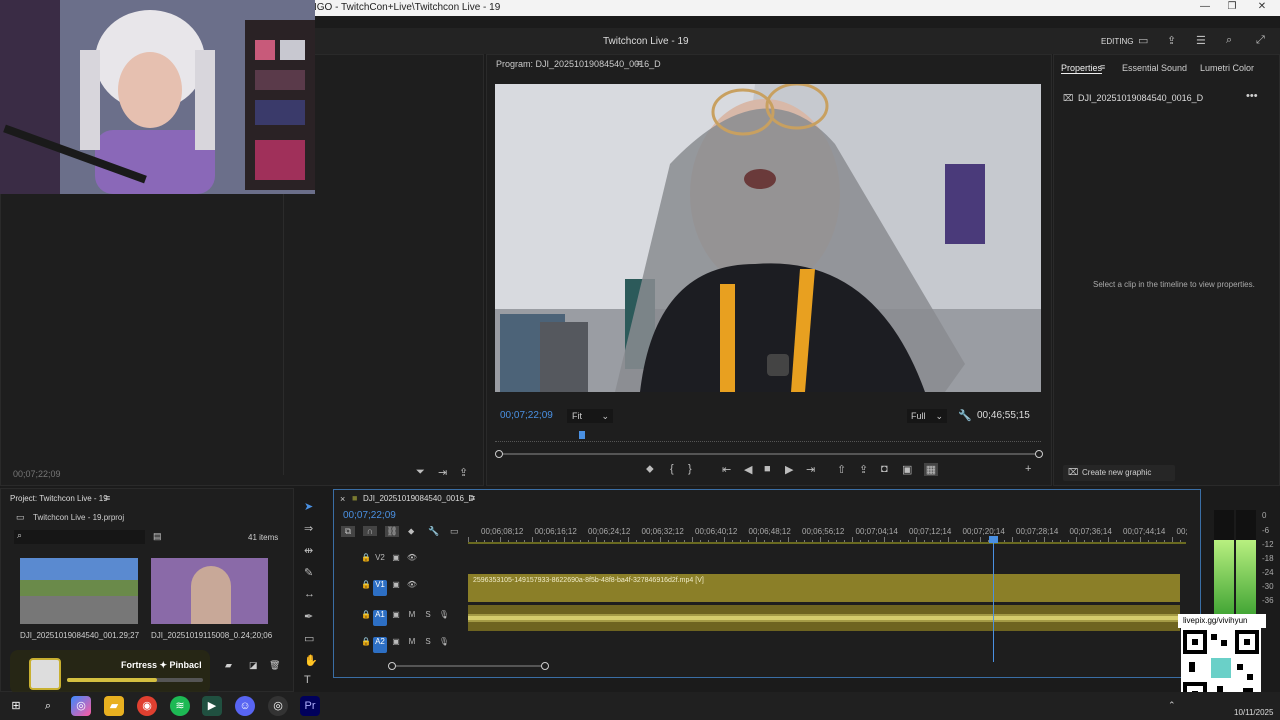  Describe the element at coordinates (147, 706) in the screenshot. I see `chrome-icon: ◉` at that location.